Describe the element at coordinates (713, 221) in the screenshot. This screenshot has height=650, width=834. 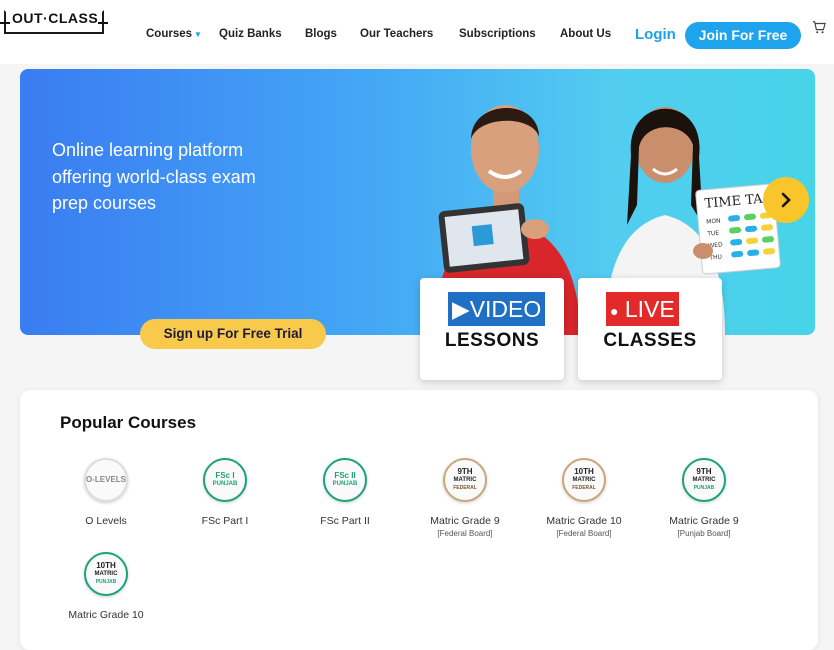
I see `timetable-day-mon: MON` at that location.